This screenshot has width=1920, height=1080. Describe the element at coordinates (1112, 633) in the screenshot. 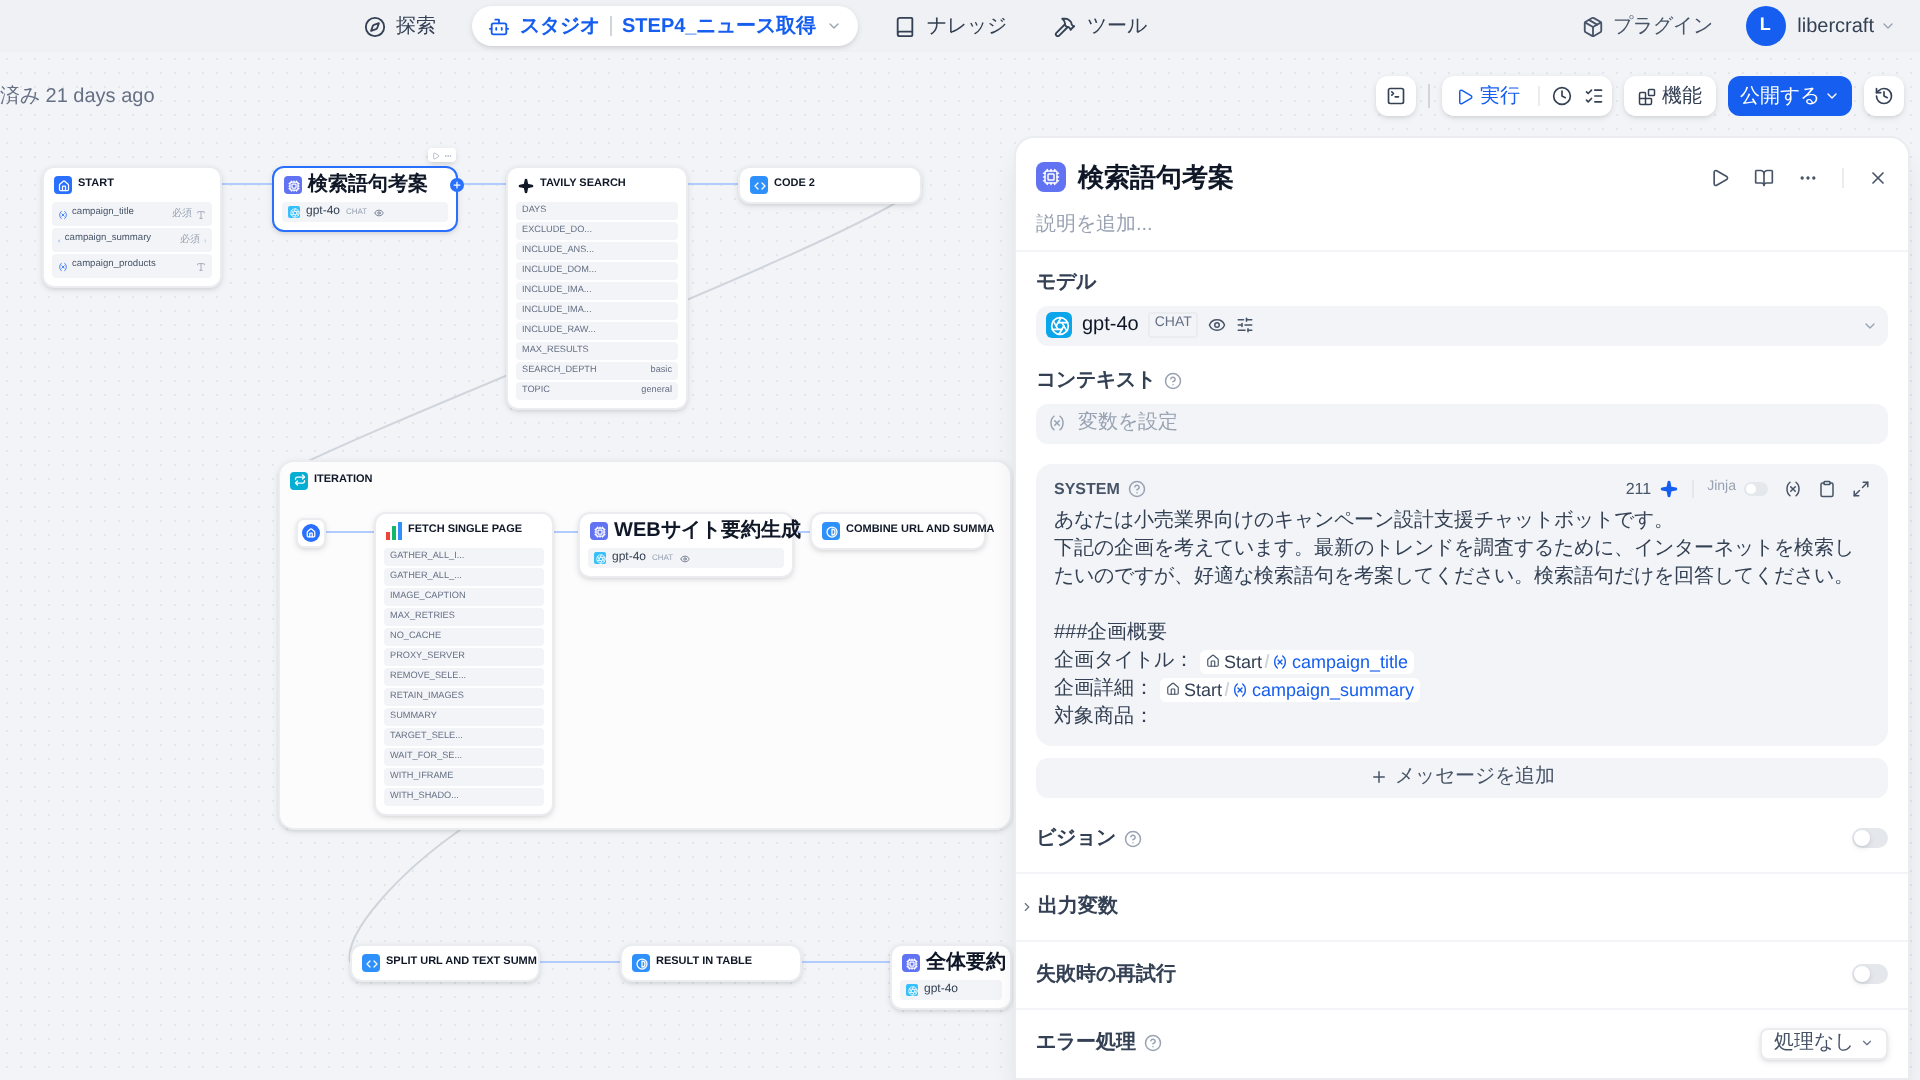

I see `prompt-line: ###企画概要` at that location.